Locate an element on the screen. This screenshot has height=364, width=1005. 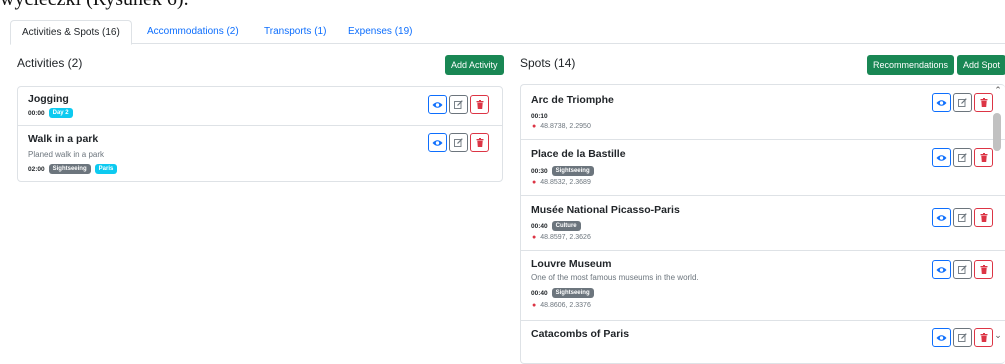
recommendations-button: Recommendations is located at coordinates (911, 65).